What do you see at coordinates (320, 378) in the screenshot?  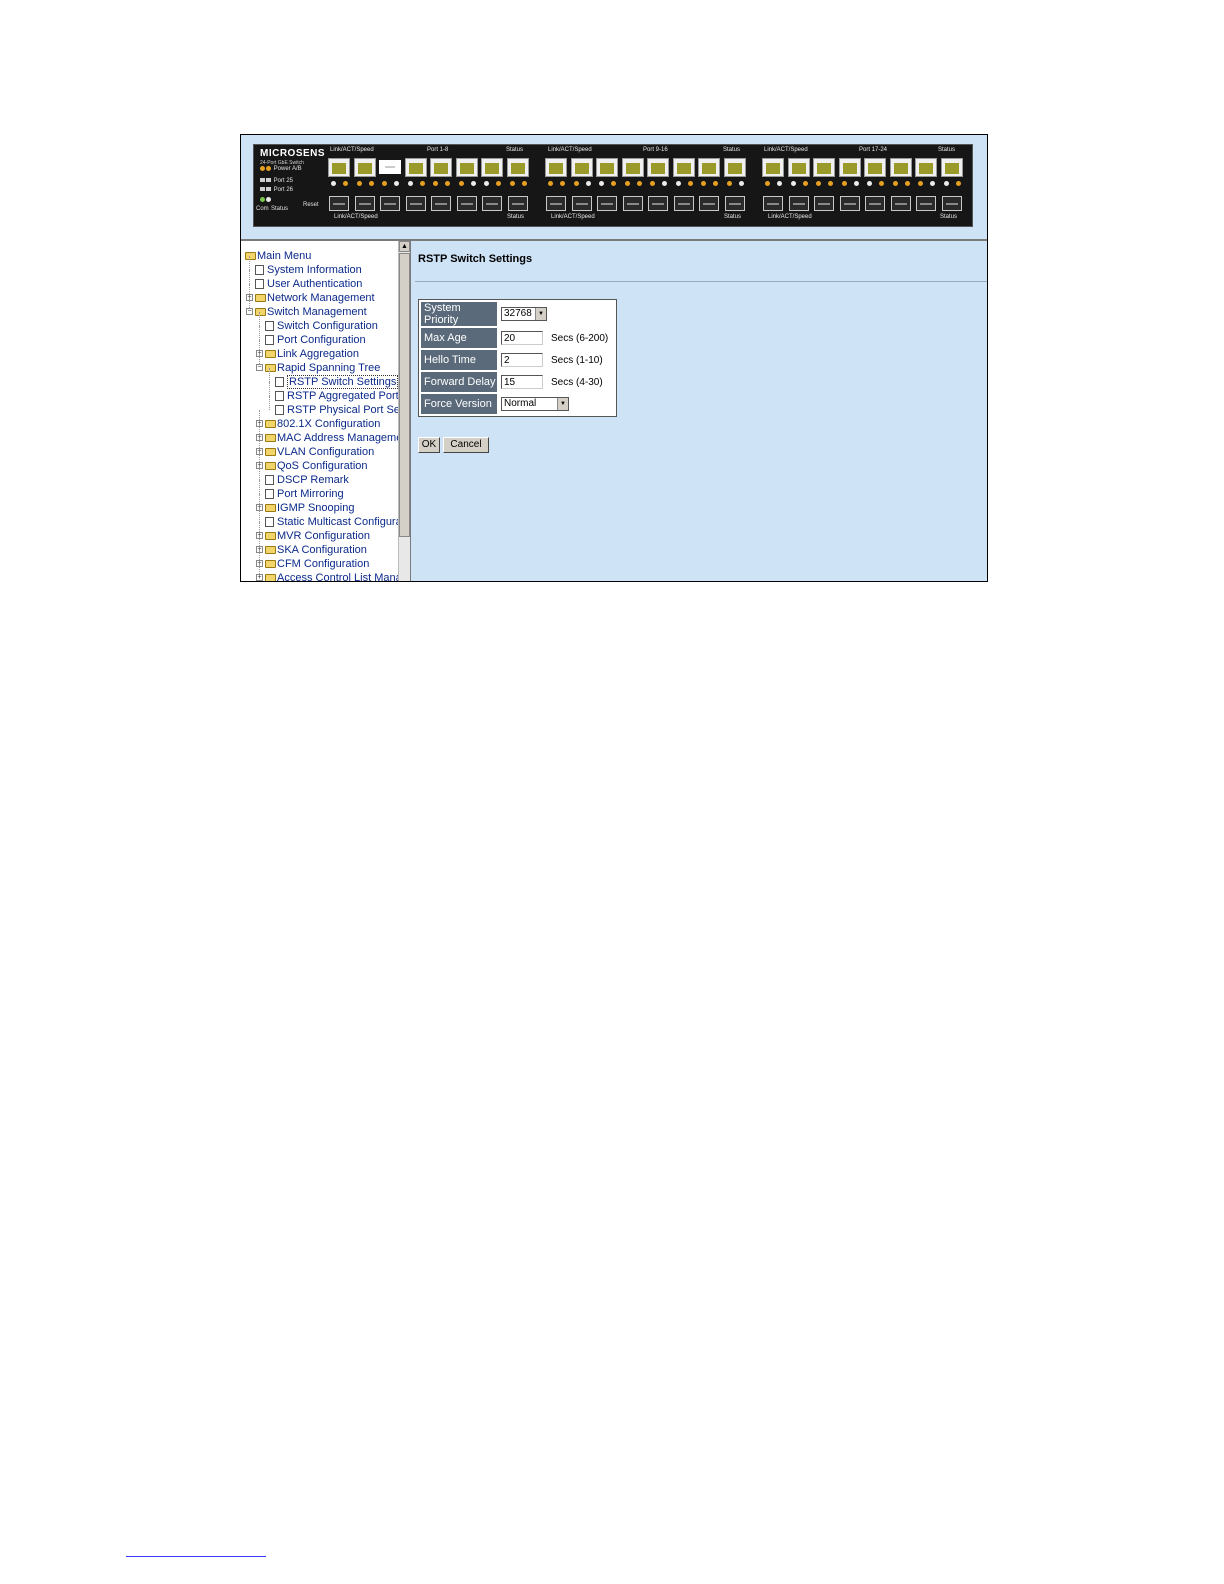 I see `sidebar-item-rstp-switch-settings: RSTP Switch Settings` at bounding box center [320, 378].